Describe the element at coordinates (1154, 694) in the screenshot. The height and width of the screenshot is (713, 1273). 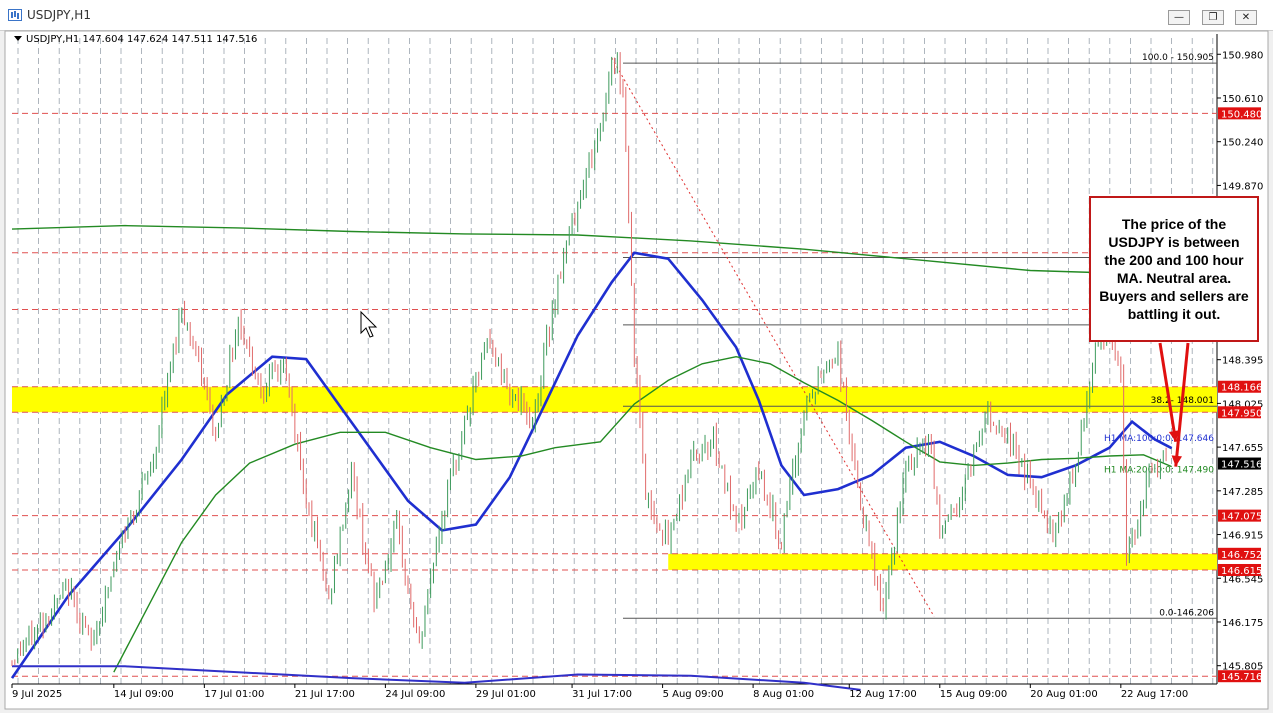
I see `time-tick-label: 22 Aug 17:00` at that location.